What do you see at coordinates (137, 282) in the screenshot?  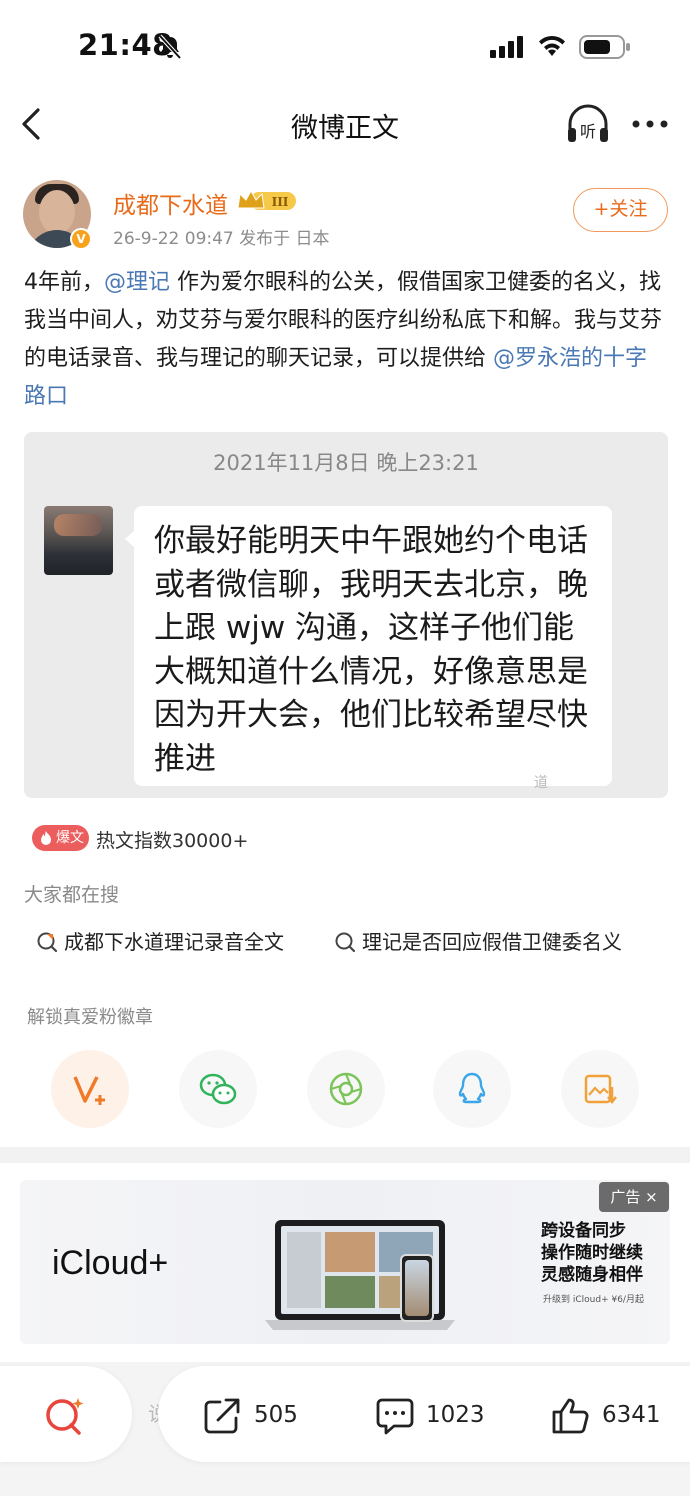 I see `mention-link: @理记` at bounding box center [137, 282].